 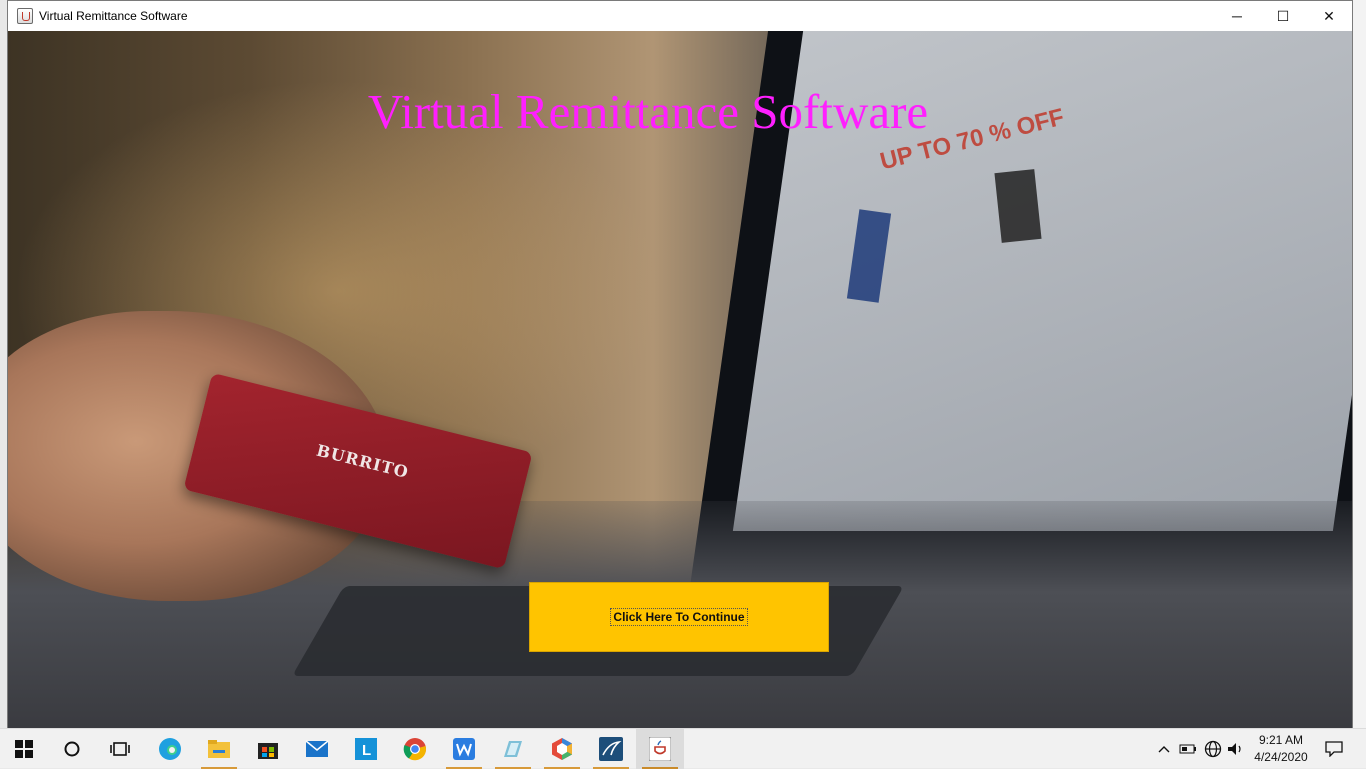 I want to click on start-button, so click(x=24, y=749).